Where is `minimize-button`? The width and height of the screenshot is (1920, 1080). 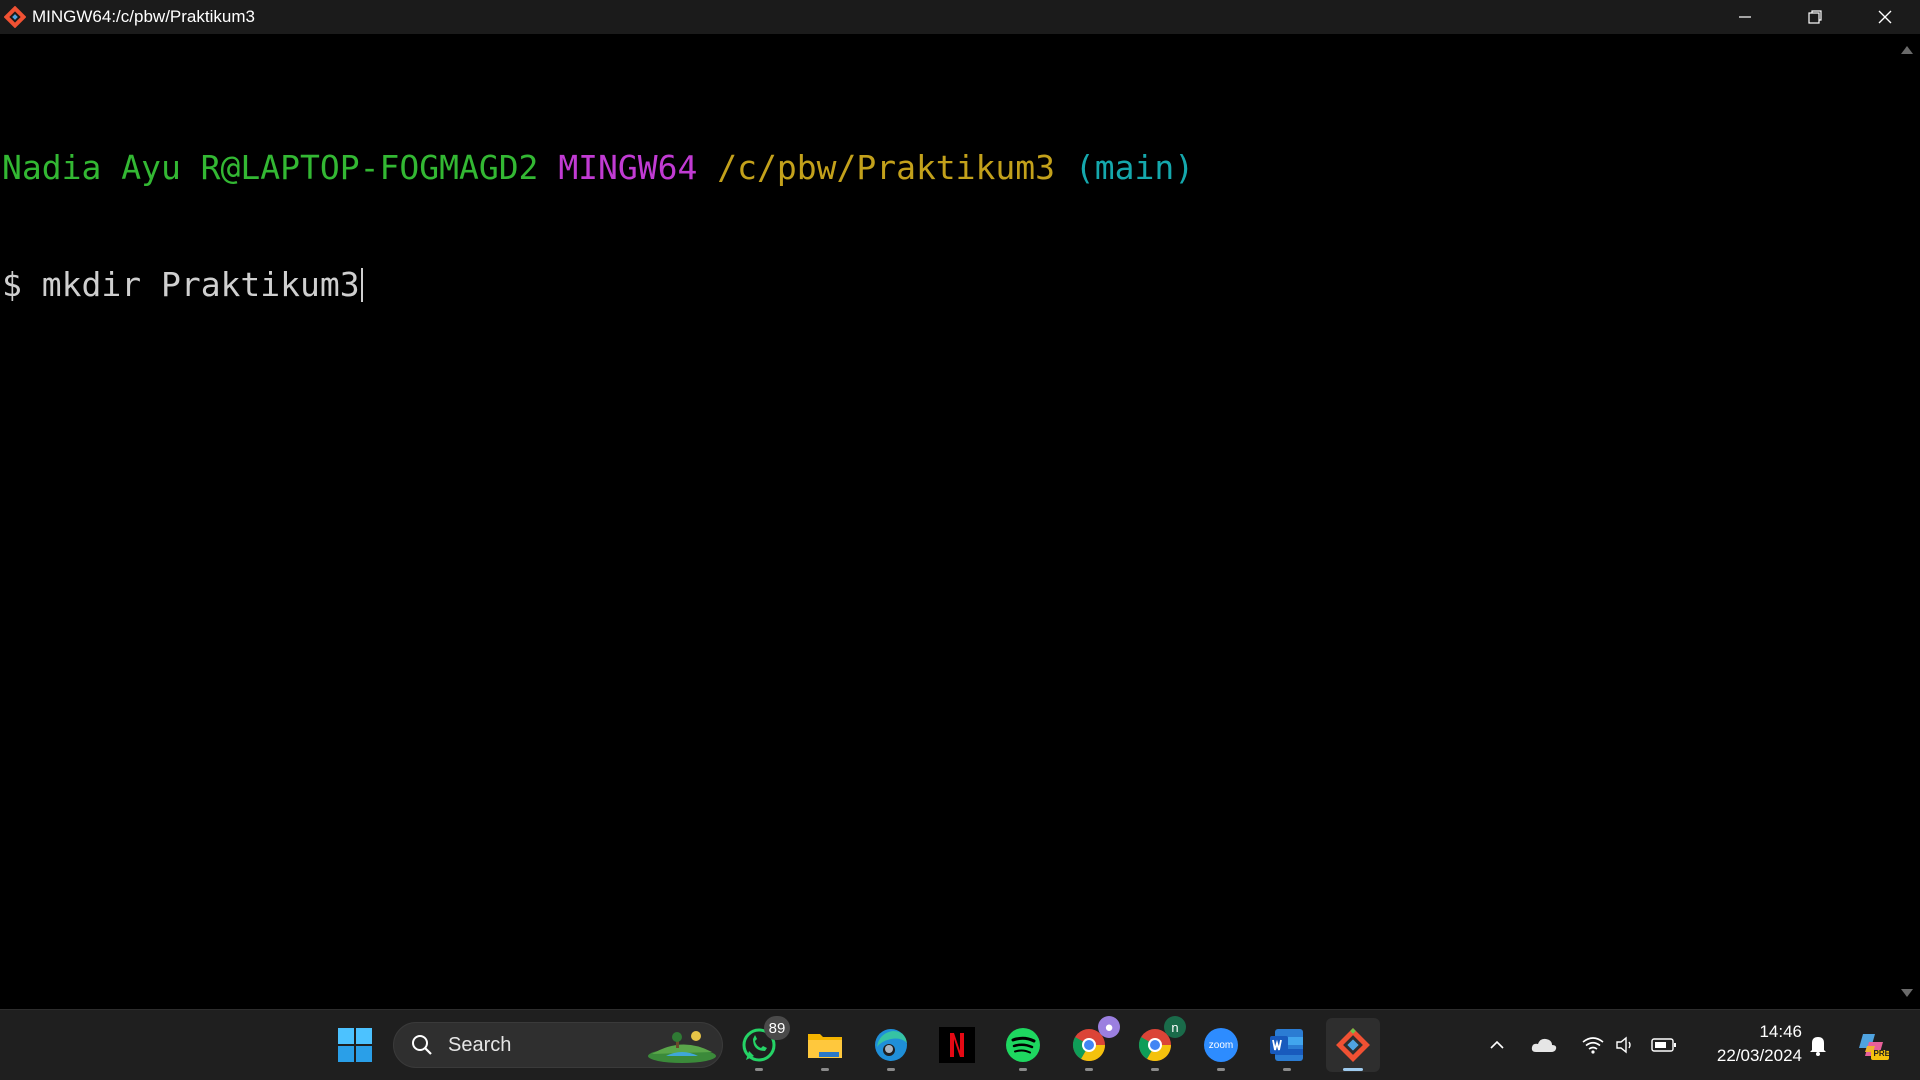
minimize-button is located at coordinates (1745, 17).